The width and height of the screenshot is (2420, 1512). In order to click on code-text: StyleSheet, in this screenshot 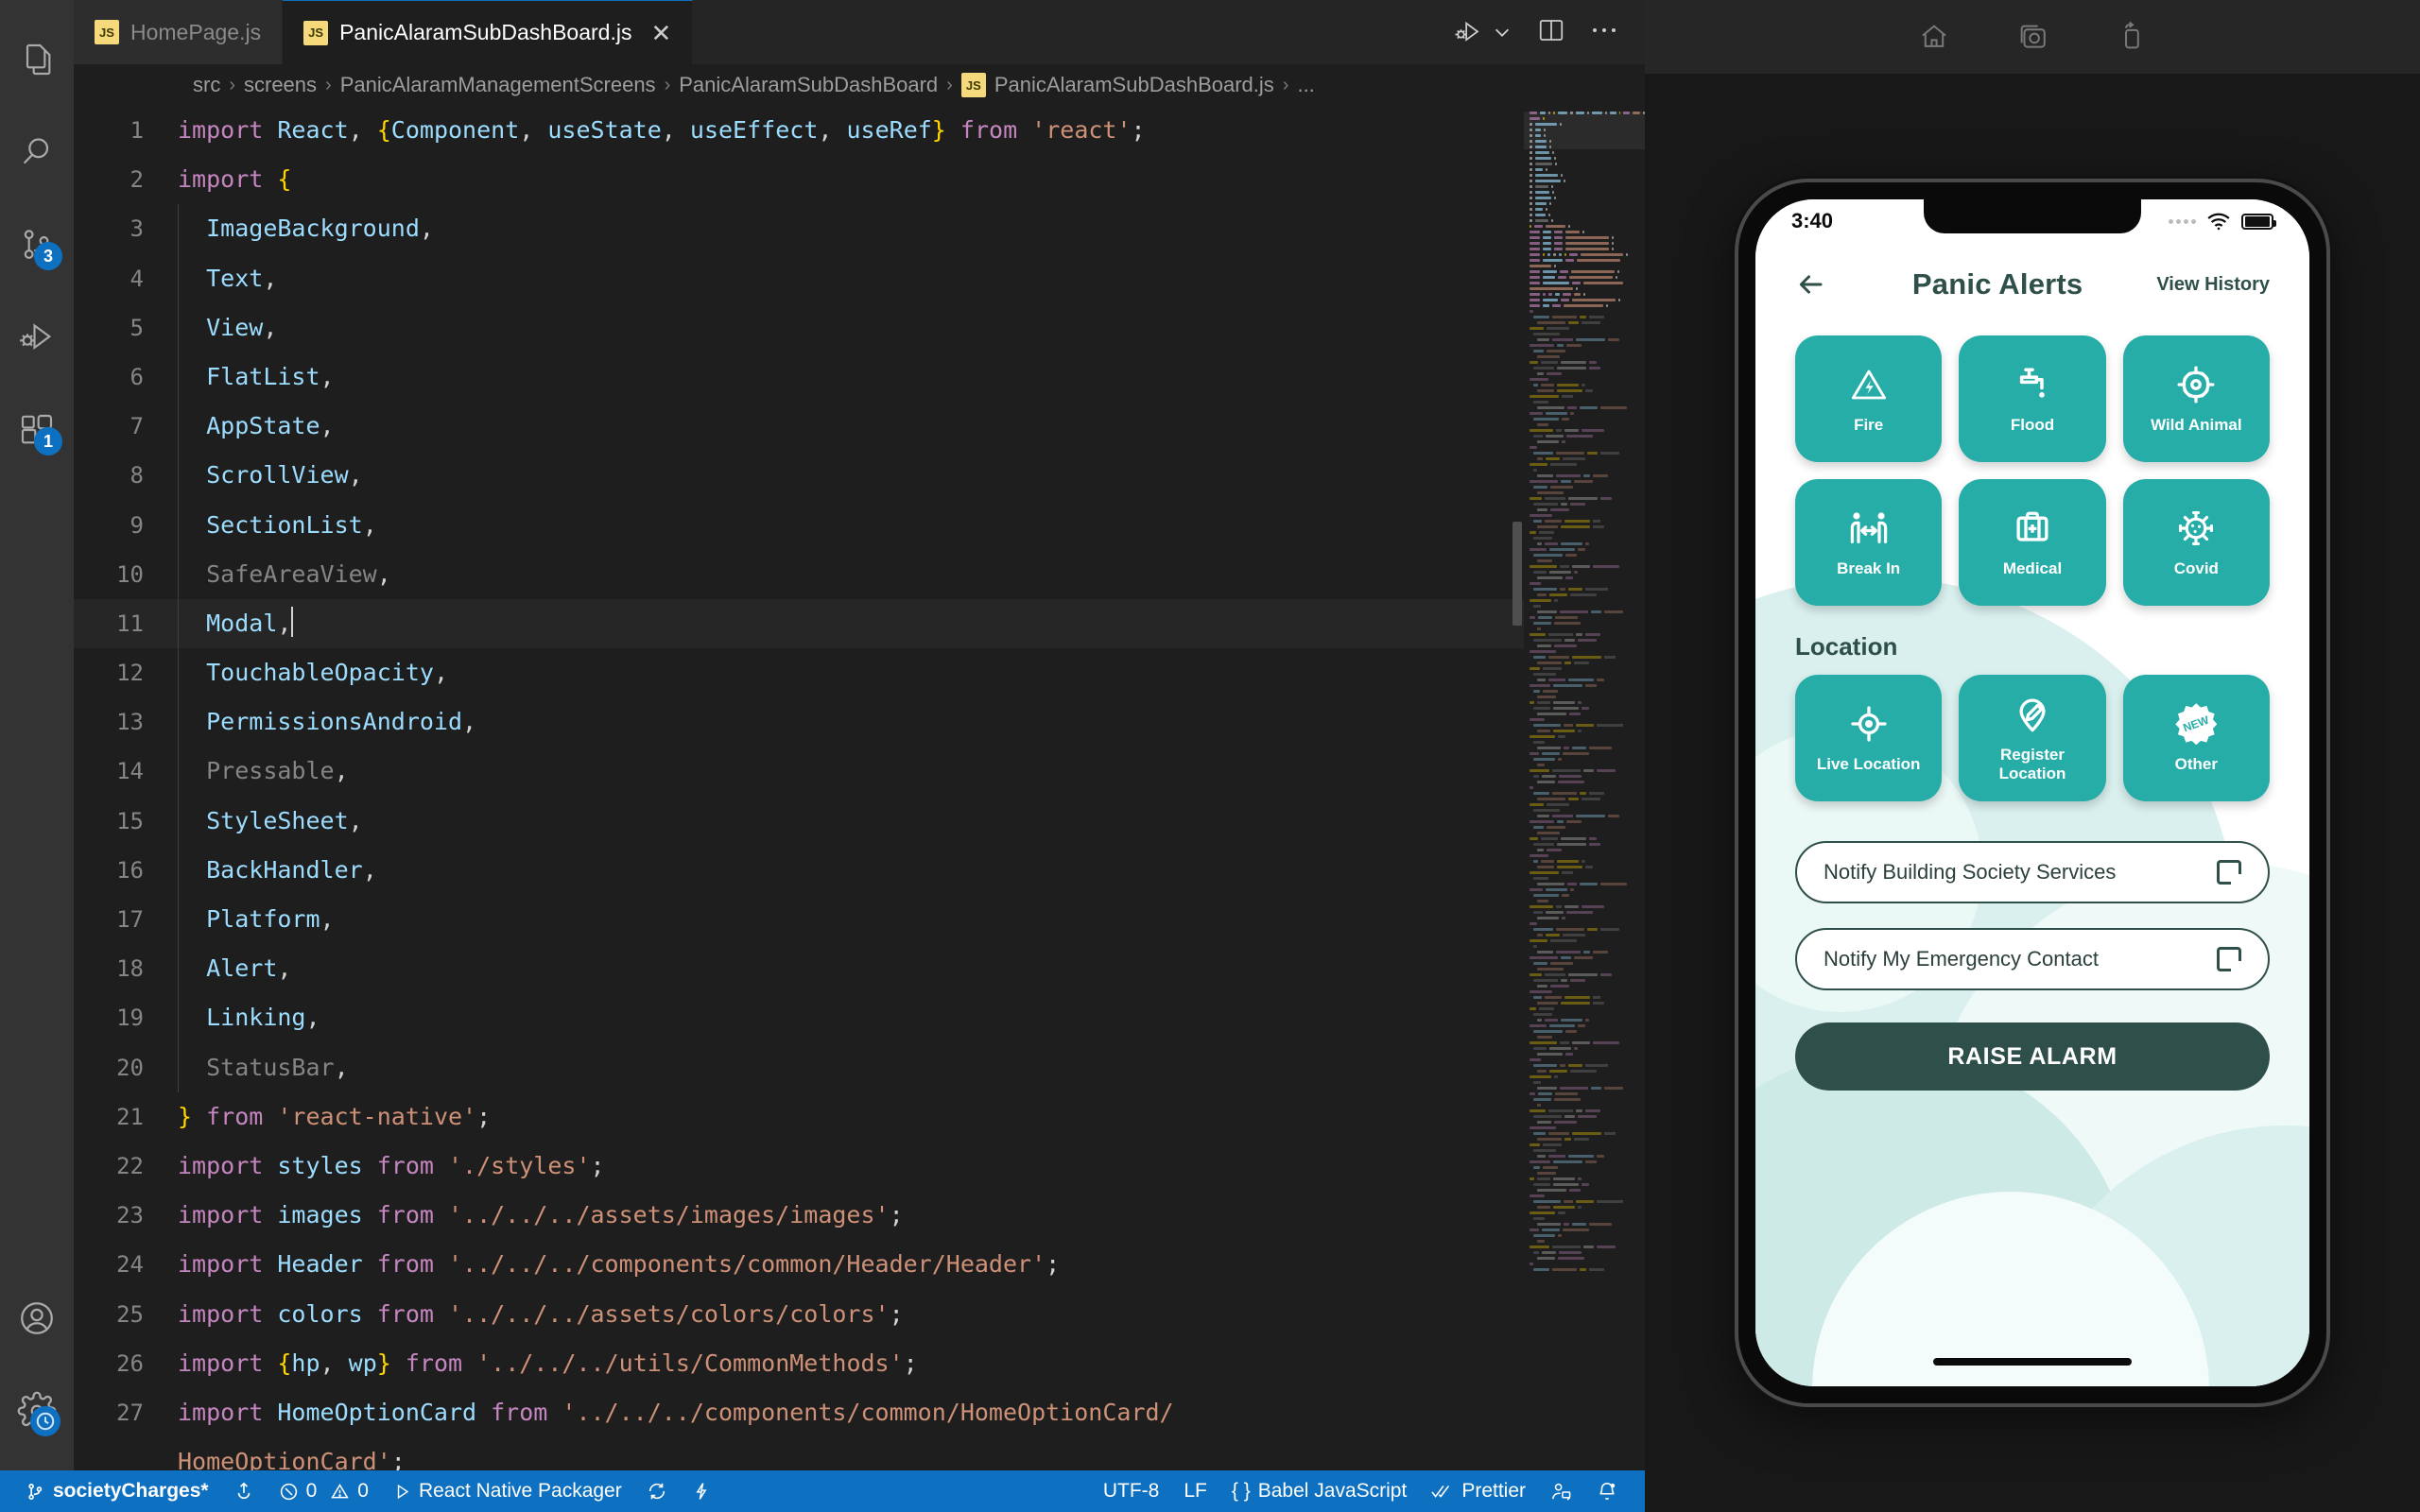, I will do `click(270, 821)`.